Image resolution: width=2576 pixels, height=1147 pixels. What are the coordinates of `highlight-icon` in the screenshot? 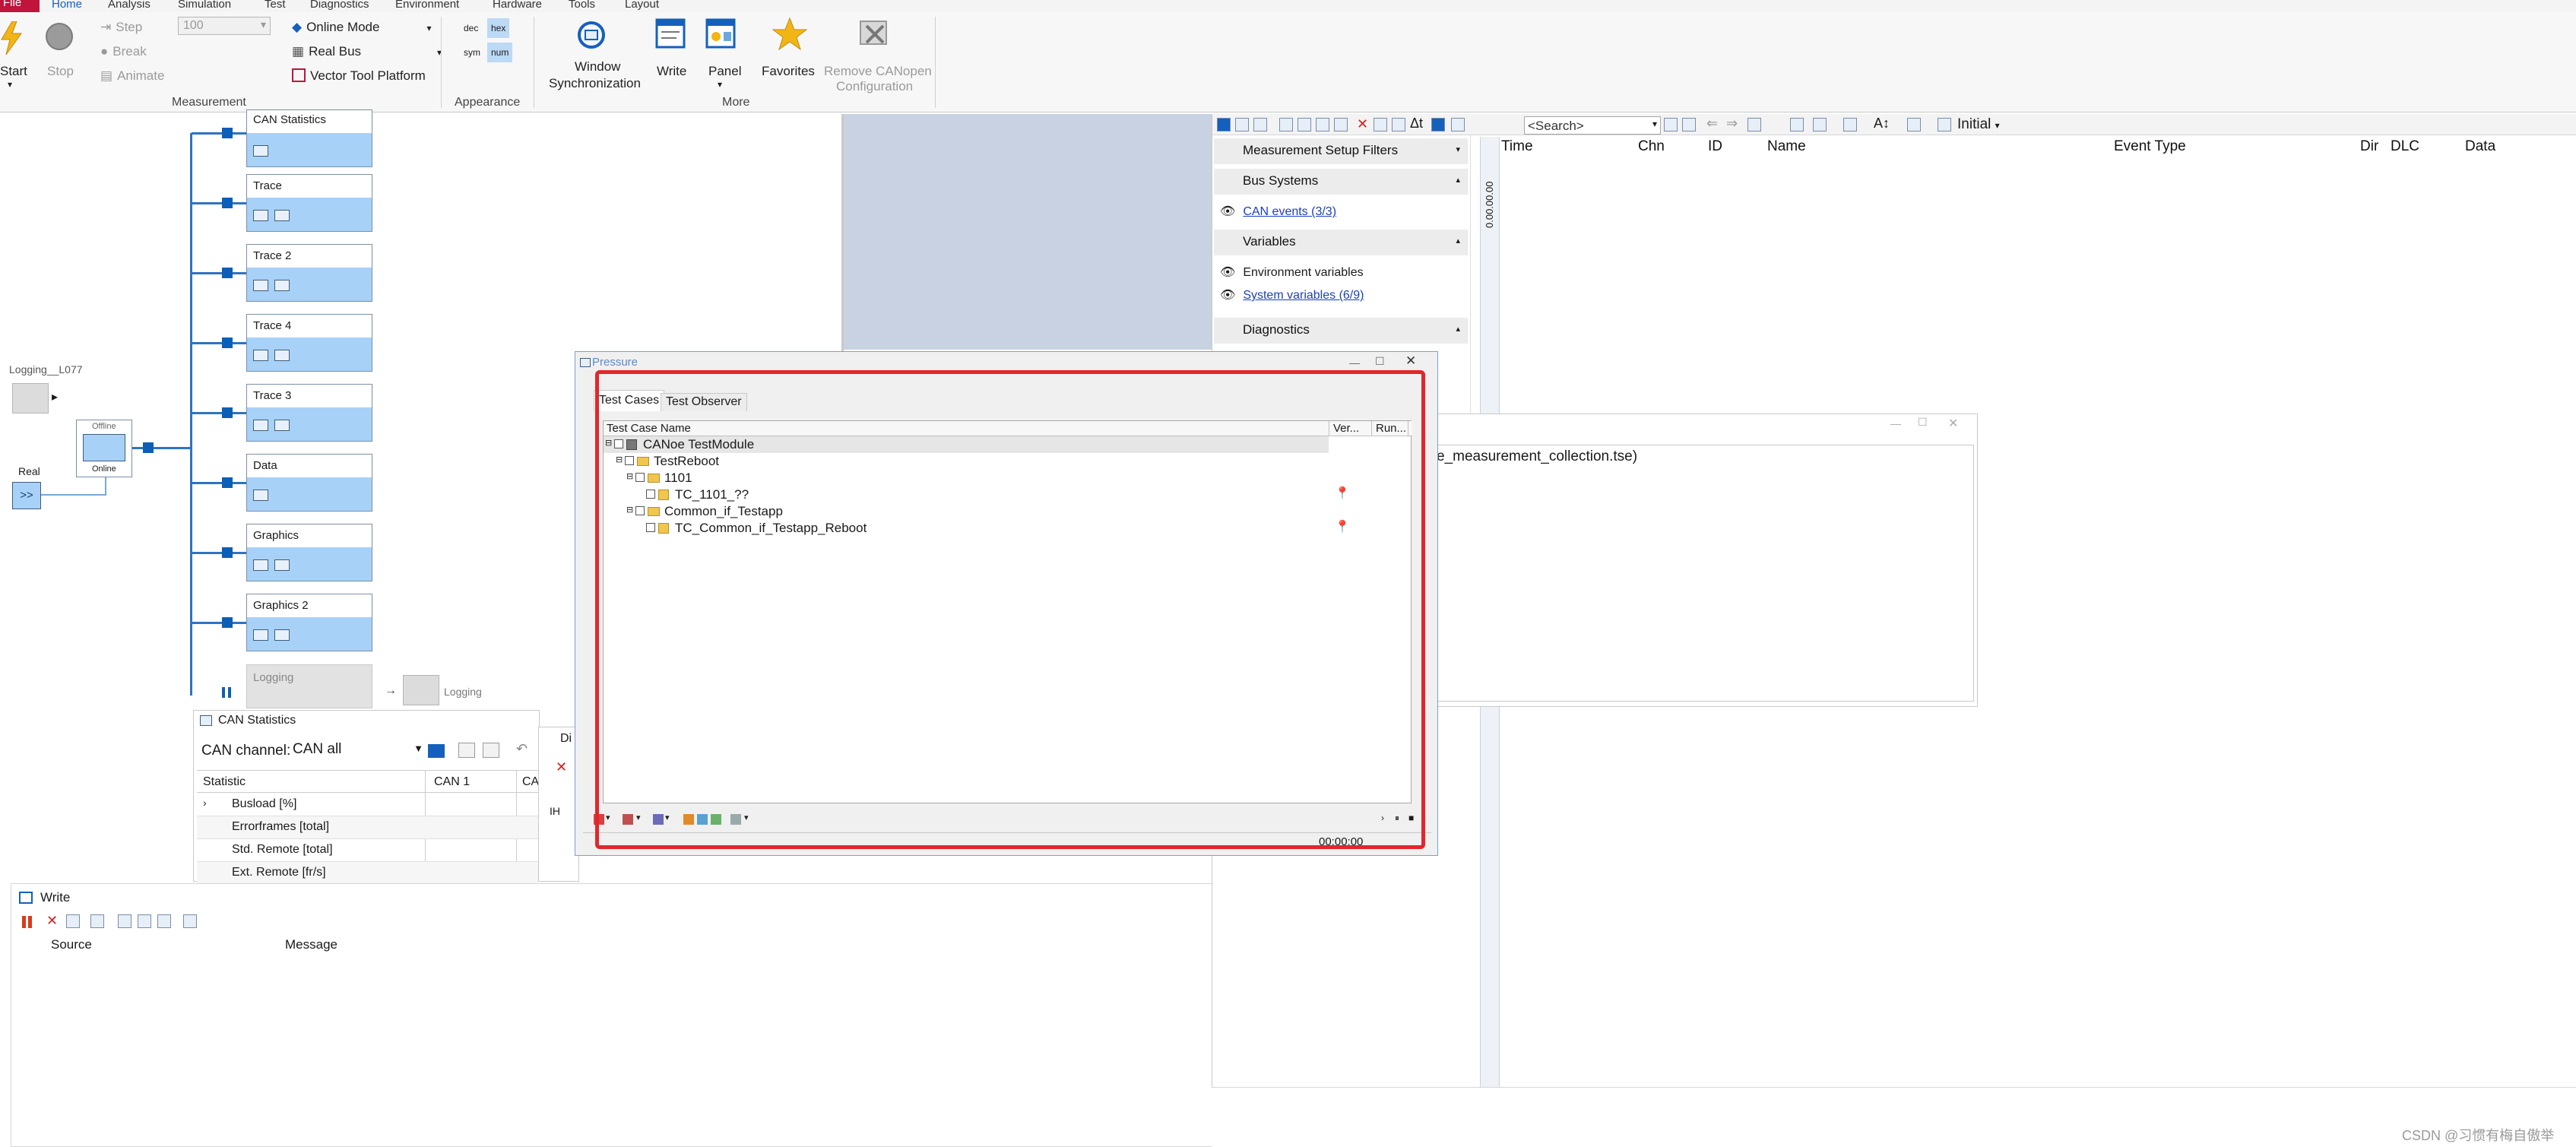 It's located at (1914, 125).